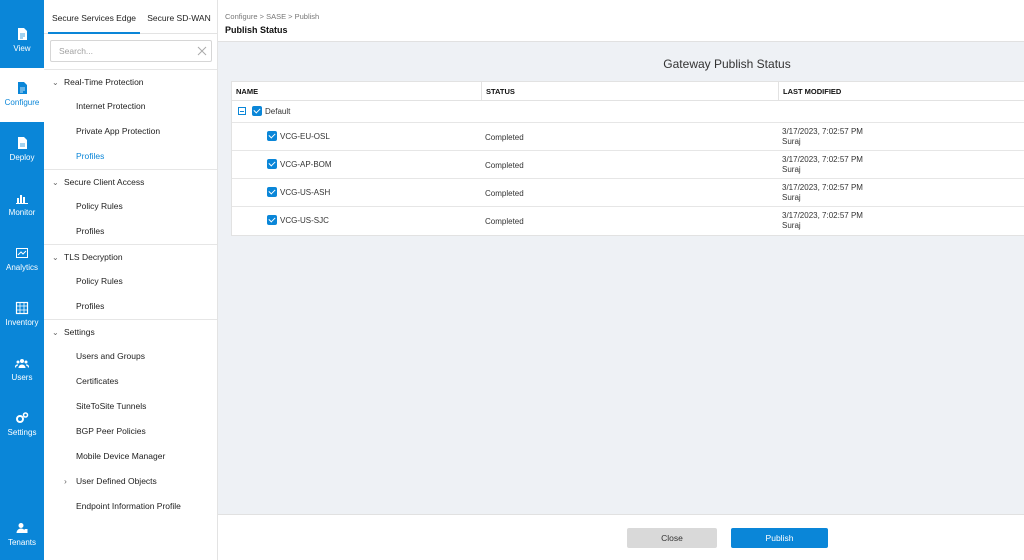 The image size is (1024, 560). I want to click on column-header-name: NAME, so click(357, 91).